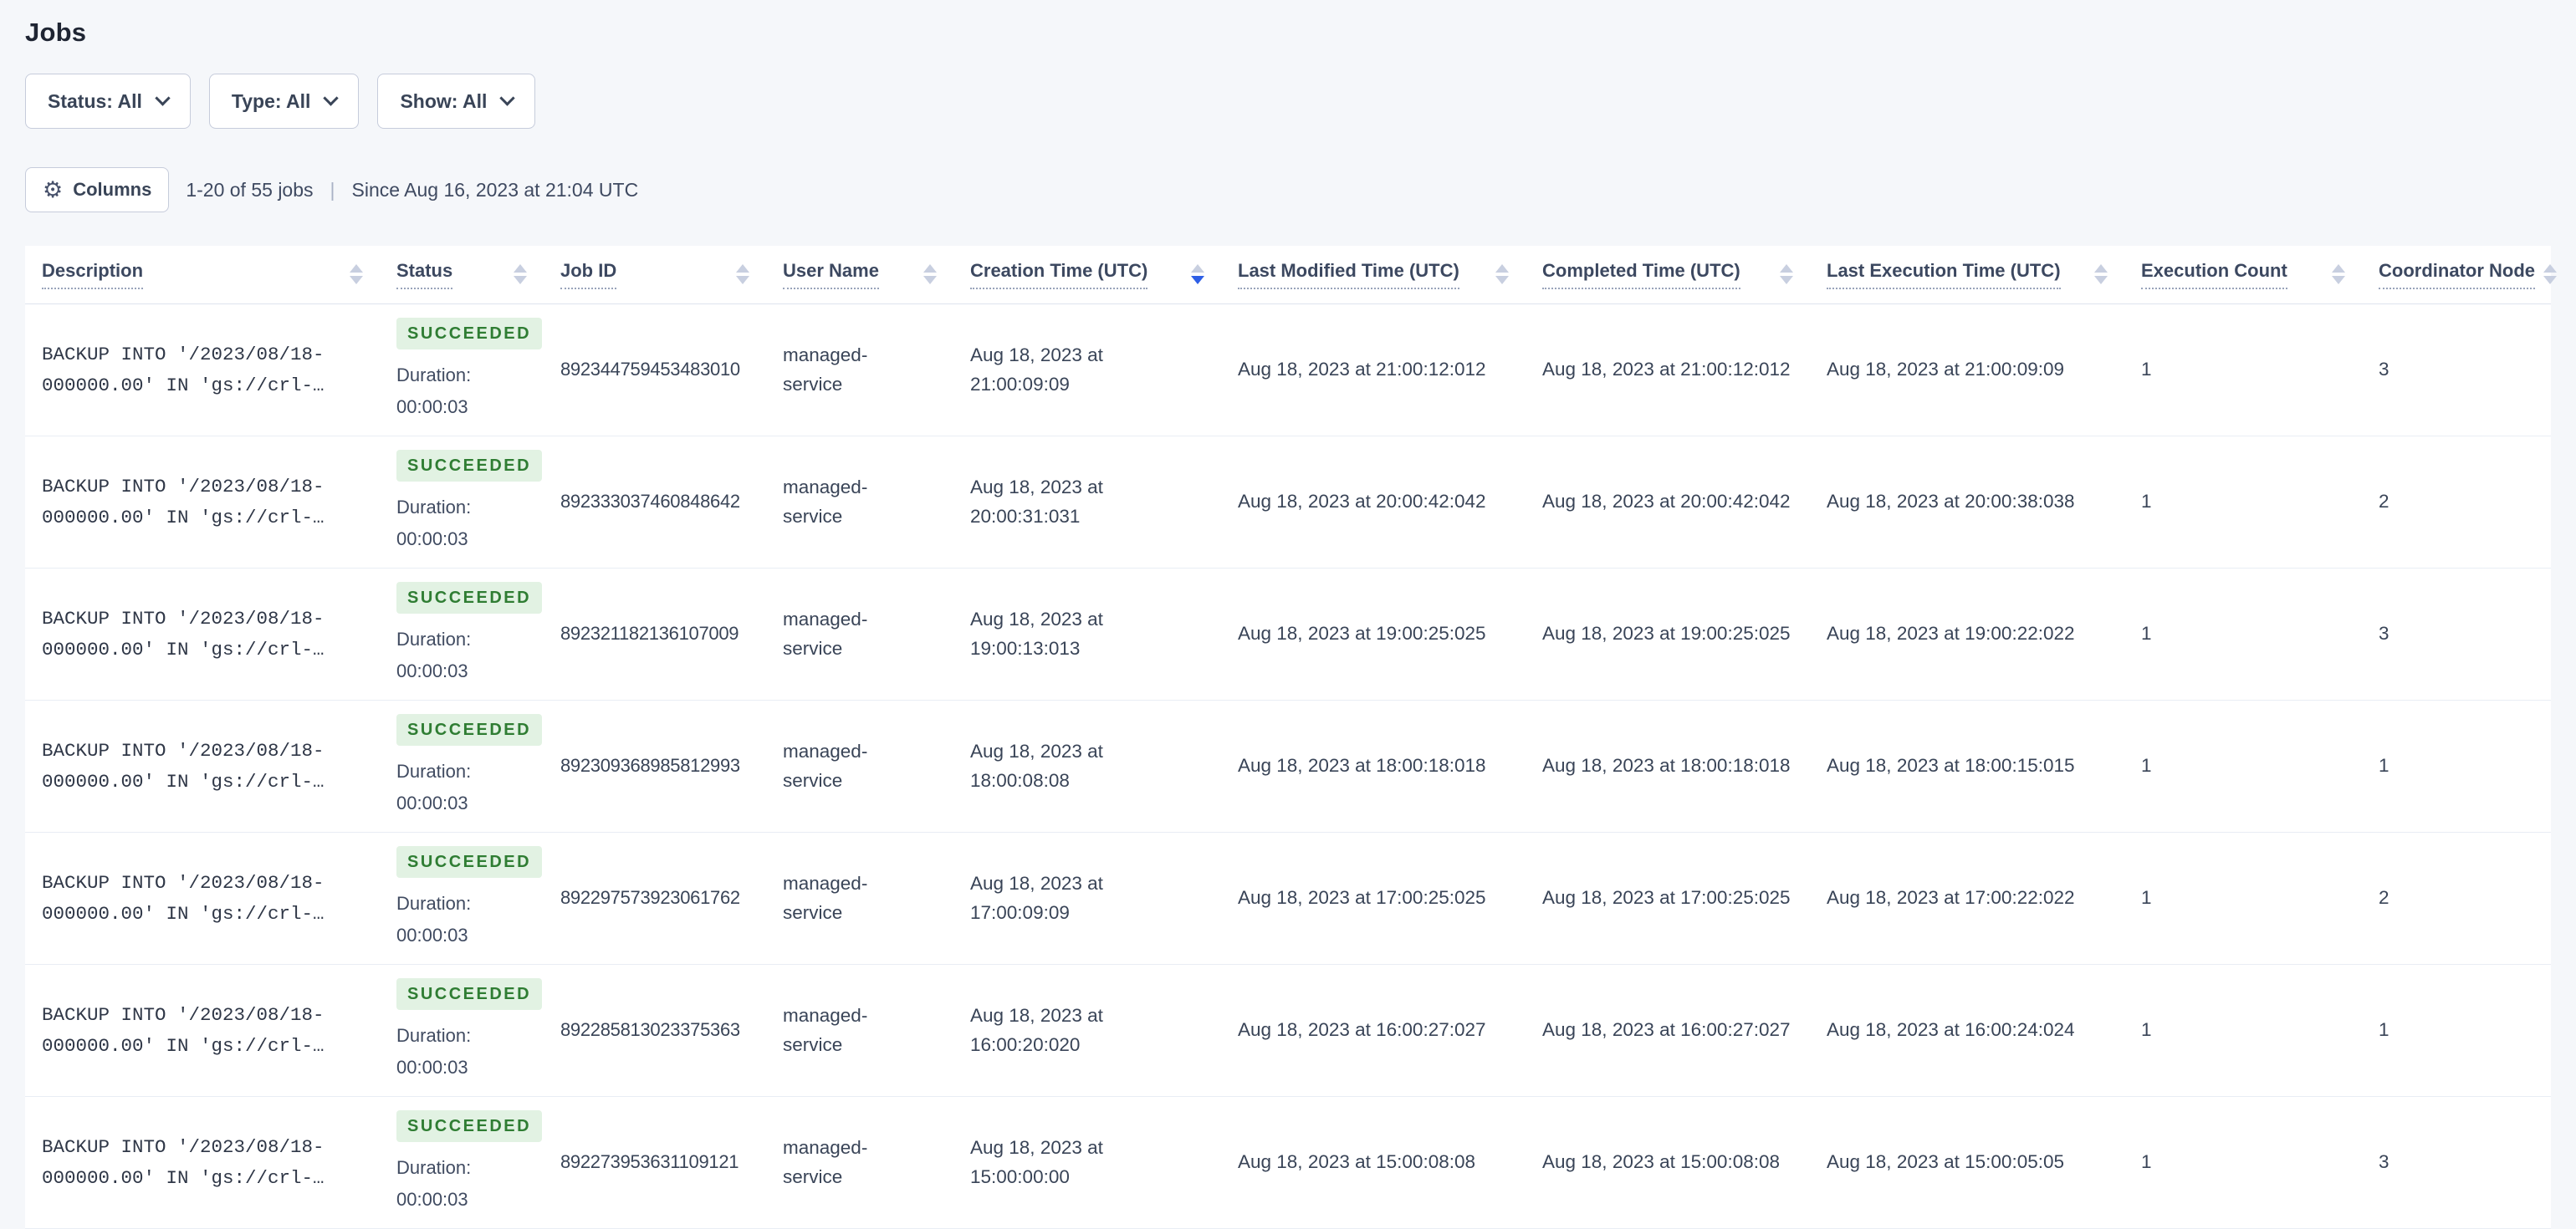 Image resolution: width=2576 pixels, height=1229 pixels. I want to click on column-header: Completed Time (UTC), so click(1668, 275).